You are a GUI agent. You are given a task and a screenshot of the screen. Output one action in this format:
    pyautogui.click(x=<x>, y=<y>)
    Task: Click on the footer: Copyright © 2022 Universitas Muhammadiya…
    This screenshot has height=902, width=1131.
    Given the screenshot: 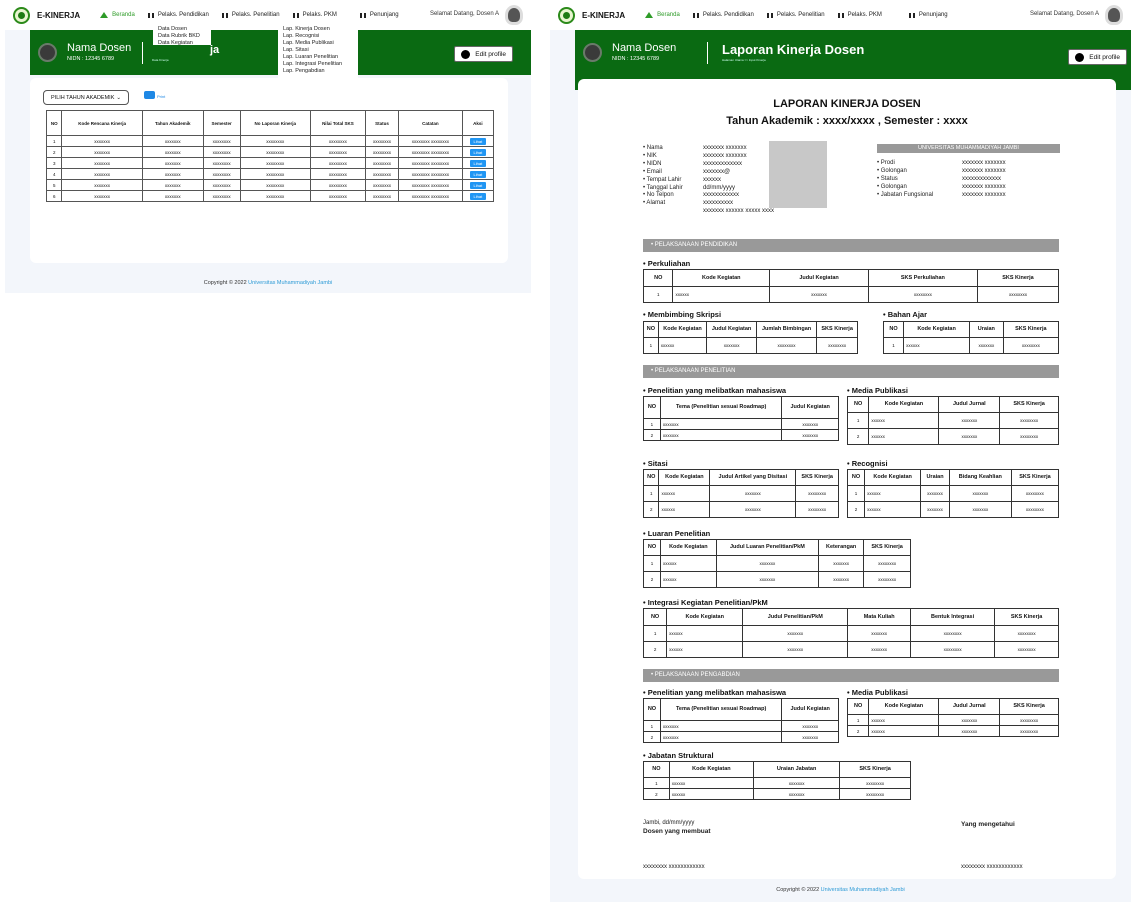 What is the action you would take?
    pyautogui.click(x=840, y=890)
    